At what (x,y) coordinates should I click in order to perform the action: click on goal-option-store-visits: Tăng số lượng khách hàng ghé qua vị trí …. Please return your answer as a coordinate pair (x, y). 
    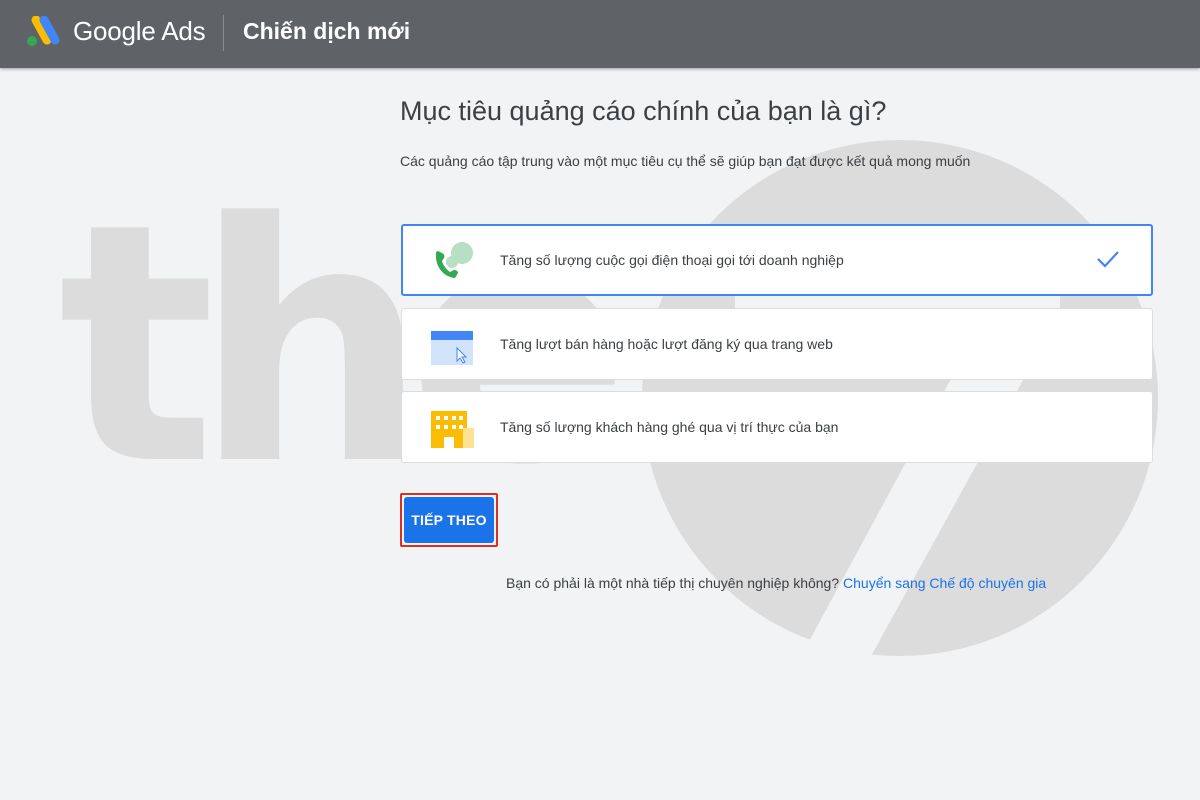
    Looking at the image, I should click on (777, 427).